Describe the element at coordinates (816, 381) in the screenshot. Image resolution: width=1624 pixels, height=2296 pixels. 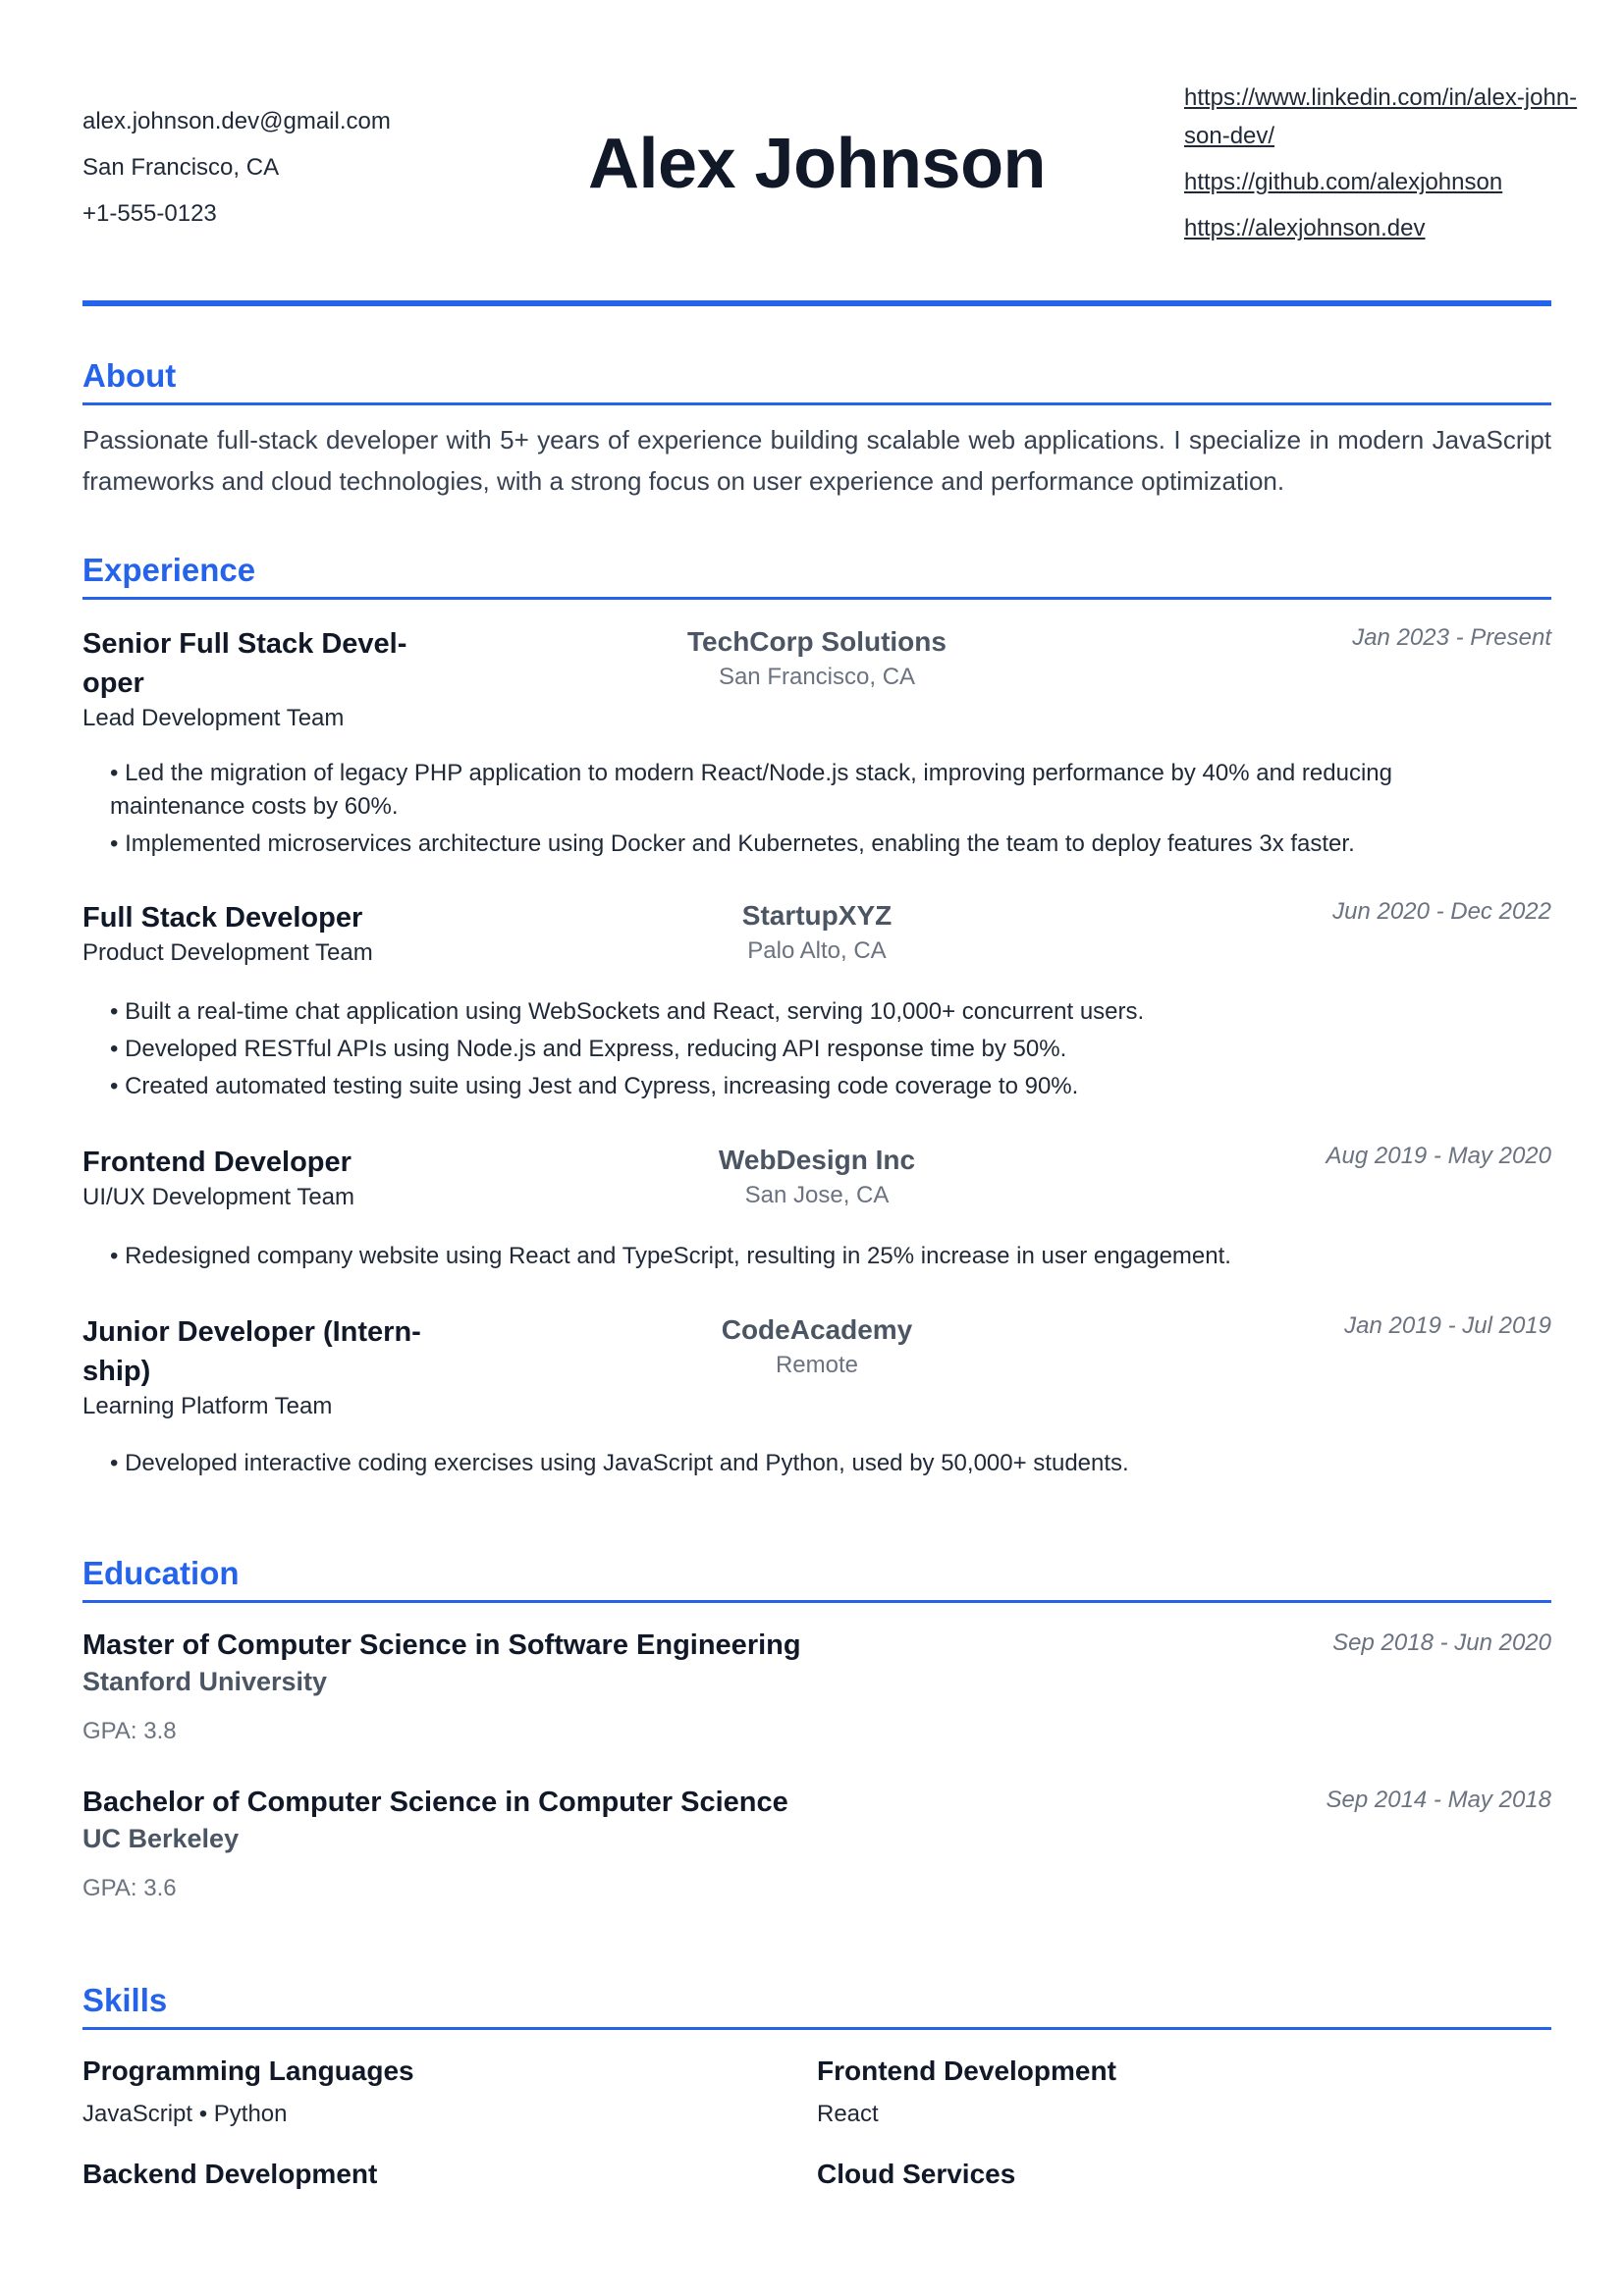
I see `about-heading: About` at that location.